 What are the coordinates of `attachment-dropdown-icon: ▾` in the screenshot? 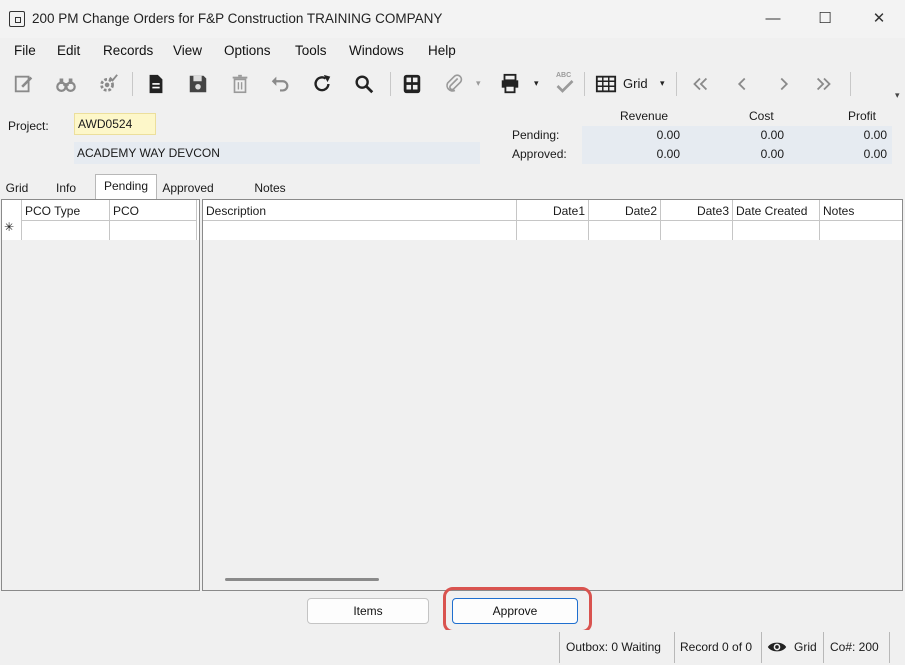 It's located at (478, 83).